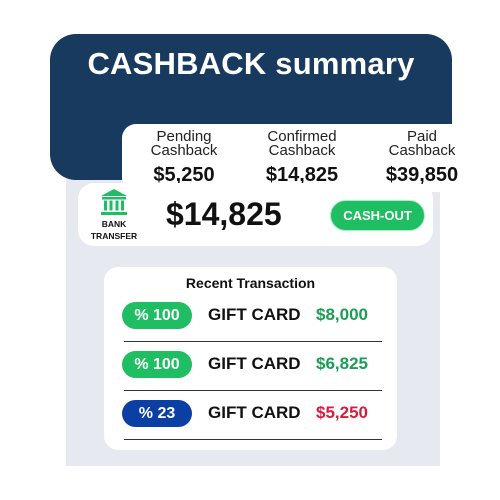  Describe the element at coordinates (253, 439) in the screenshot. I see `row-divider` at that location.